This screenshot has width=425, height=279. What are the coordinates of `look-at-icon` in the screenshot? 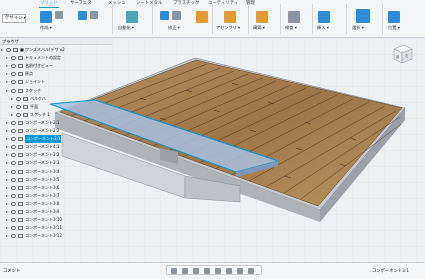 It's located at (185, 271).